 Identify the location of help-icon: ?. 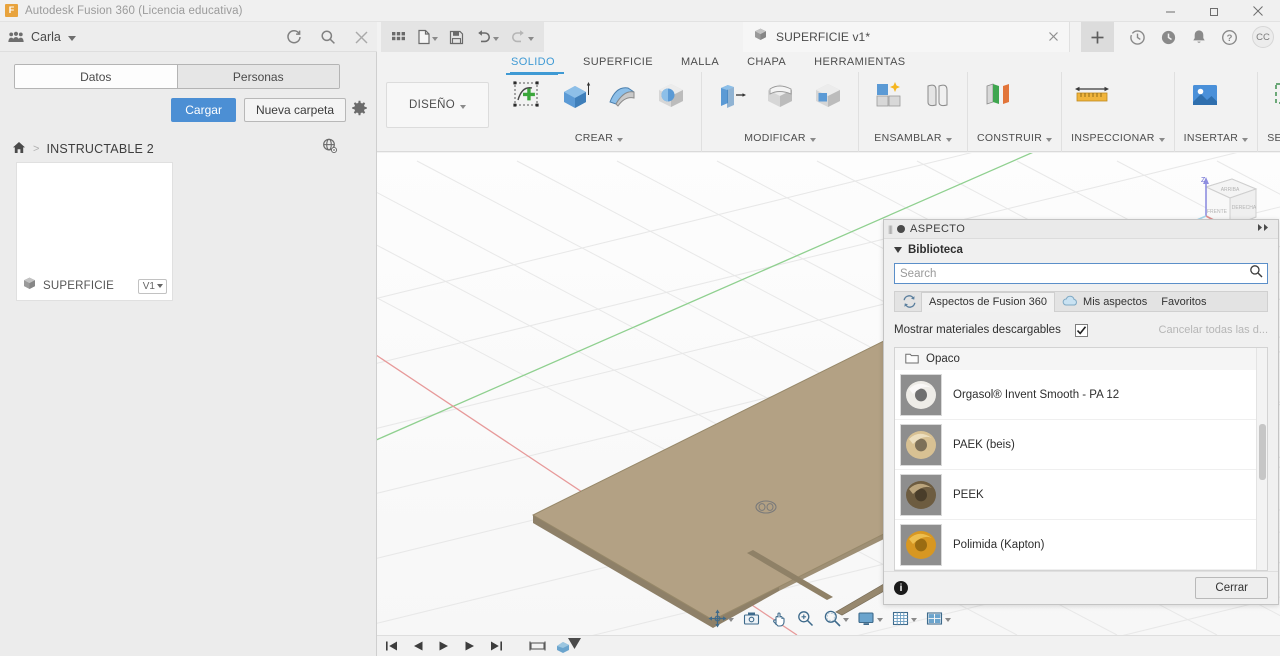
(1229, 37).